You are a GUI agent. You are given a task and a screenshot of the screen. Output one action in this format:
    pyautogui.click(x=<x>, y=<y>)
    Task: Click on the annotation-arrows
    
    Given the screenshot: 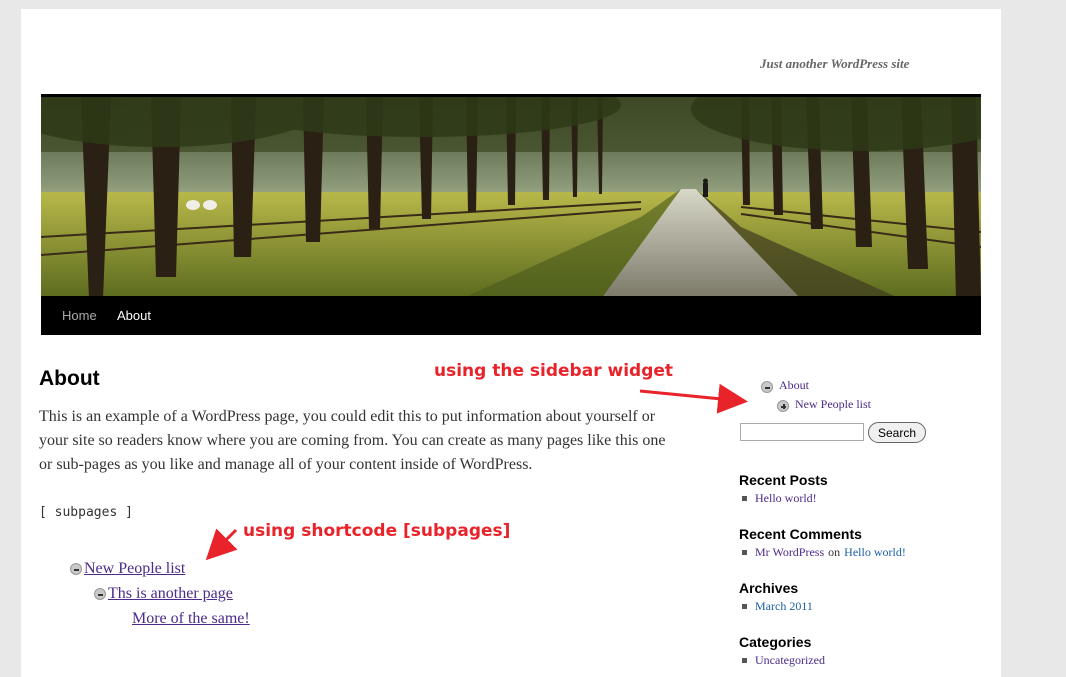 What is the action you would take?
    pyautogui.click(x=476, y=472)
    